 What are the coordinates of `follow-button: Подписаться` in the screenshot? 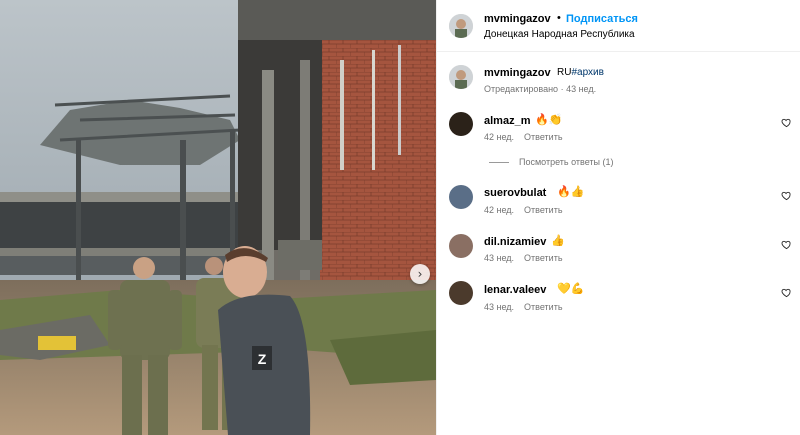 It's located at (602, 19).